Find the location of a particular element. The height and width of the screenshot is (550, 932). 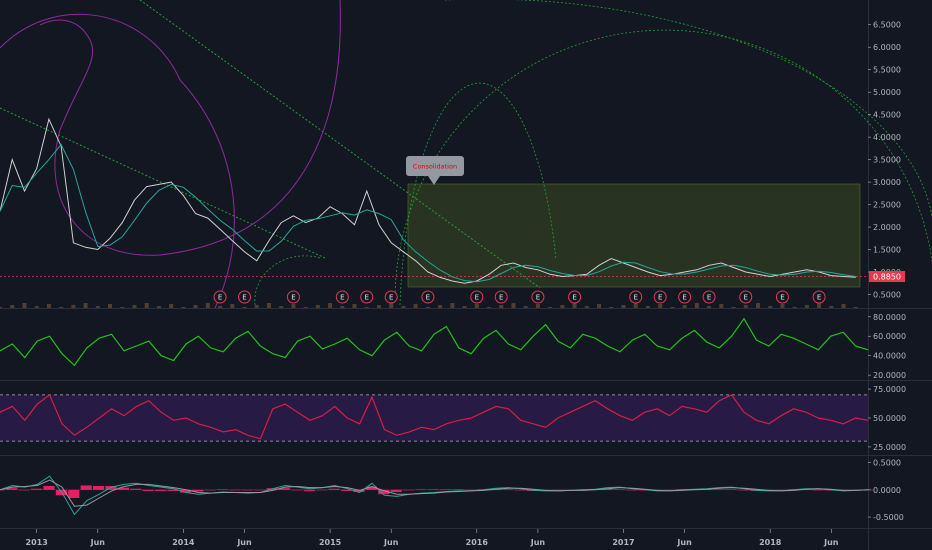

price-axis-tick-label: 2.0000 is located at coordinates (887, 227).